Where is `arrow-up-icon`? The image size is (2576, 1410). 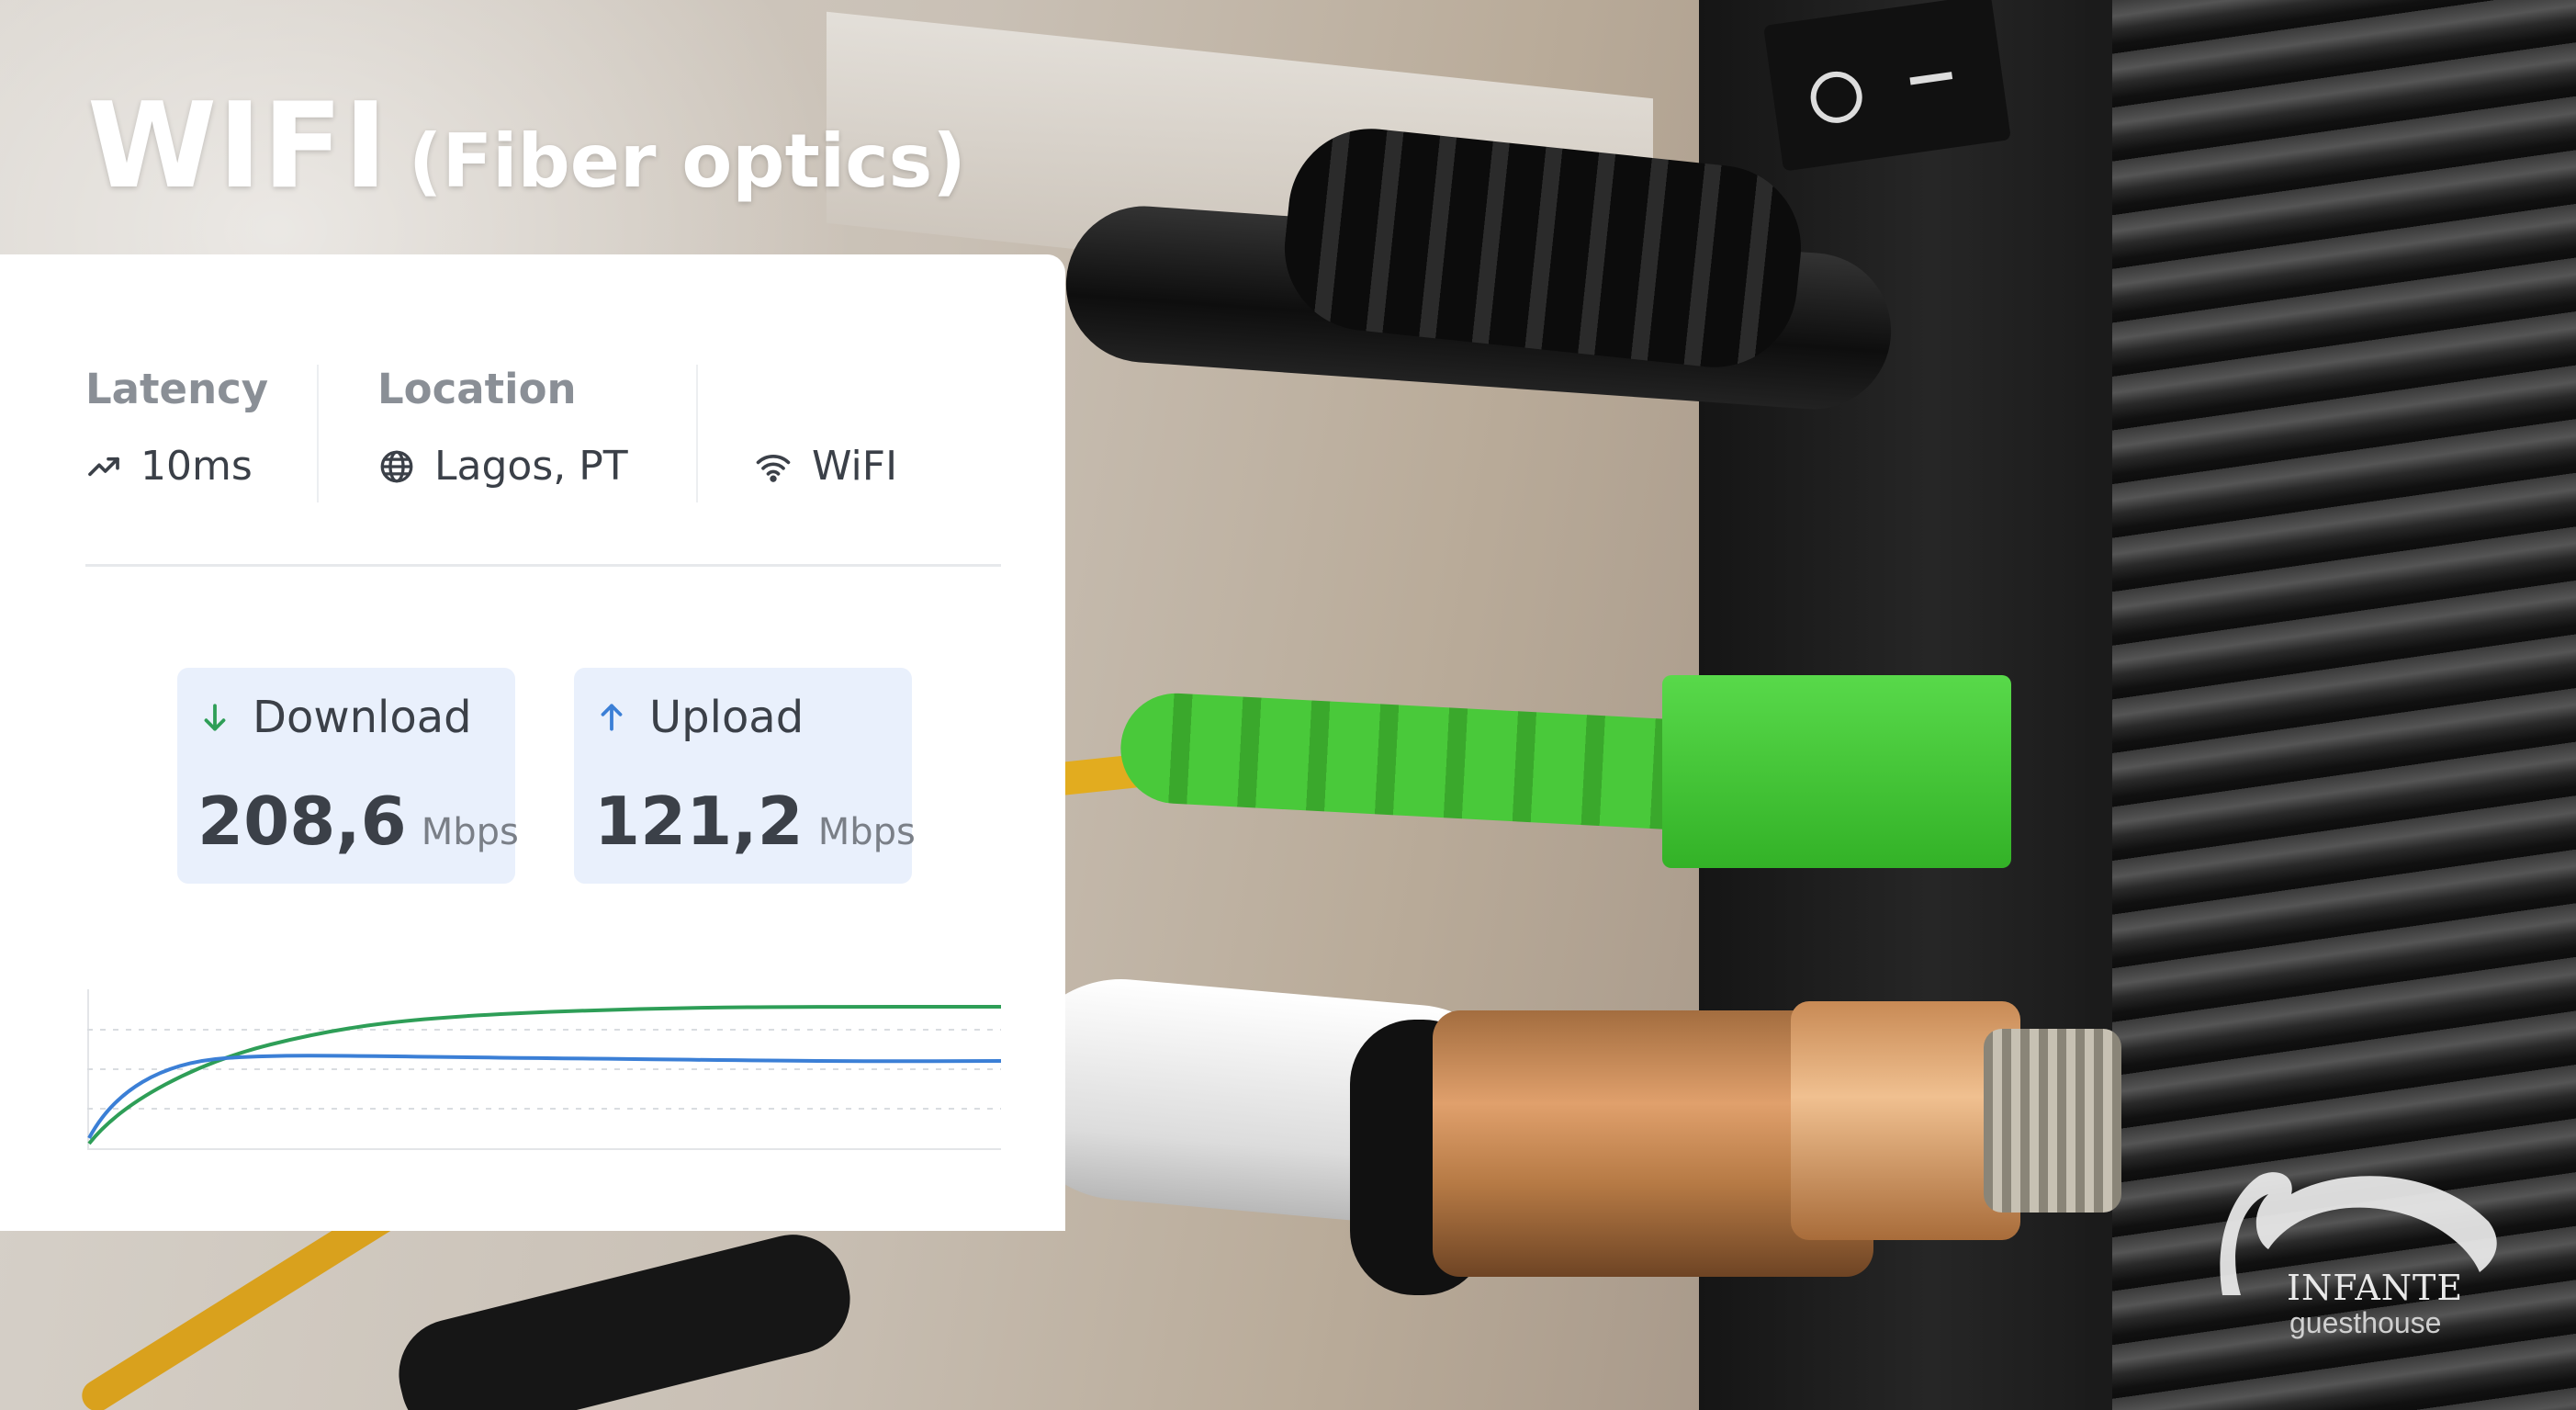 arrow-up-icon is located at coordinates (612, 717).